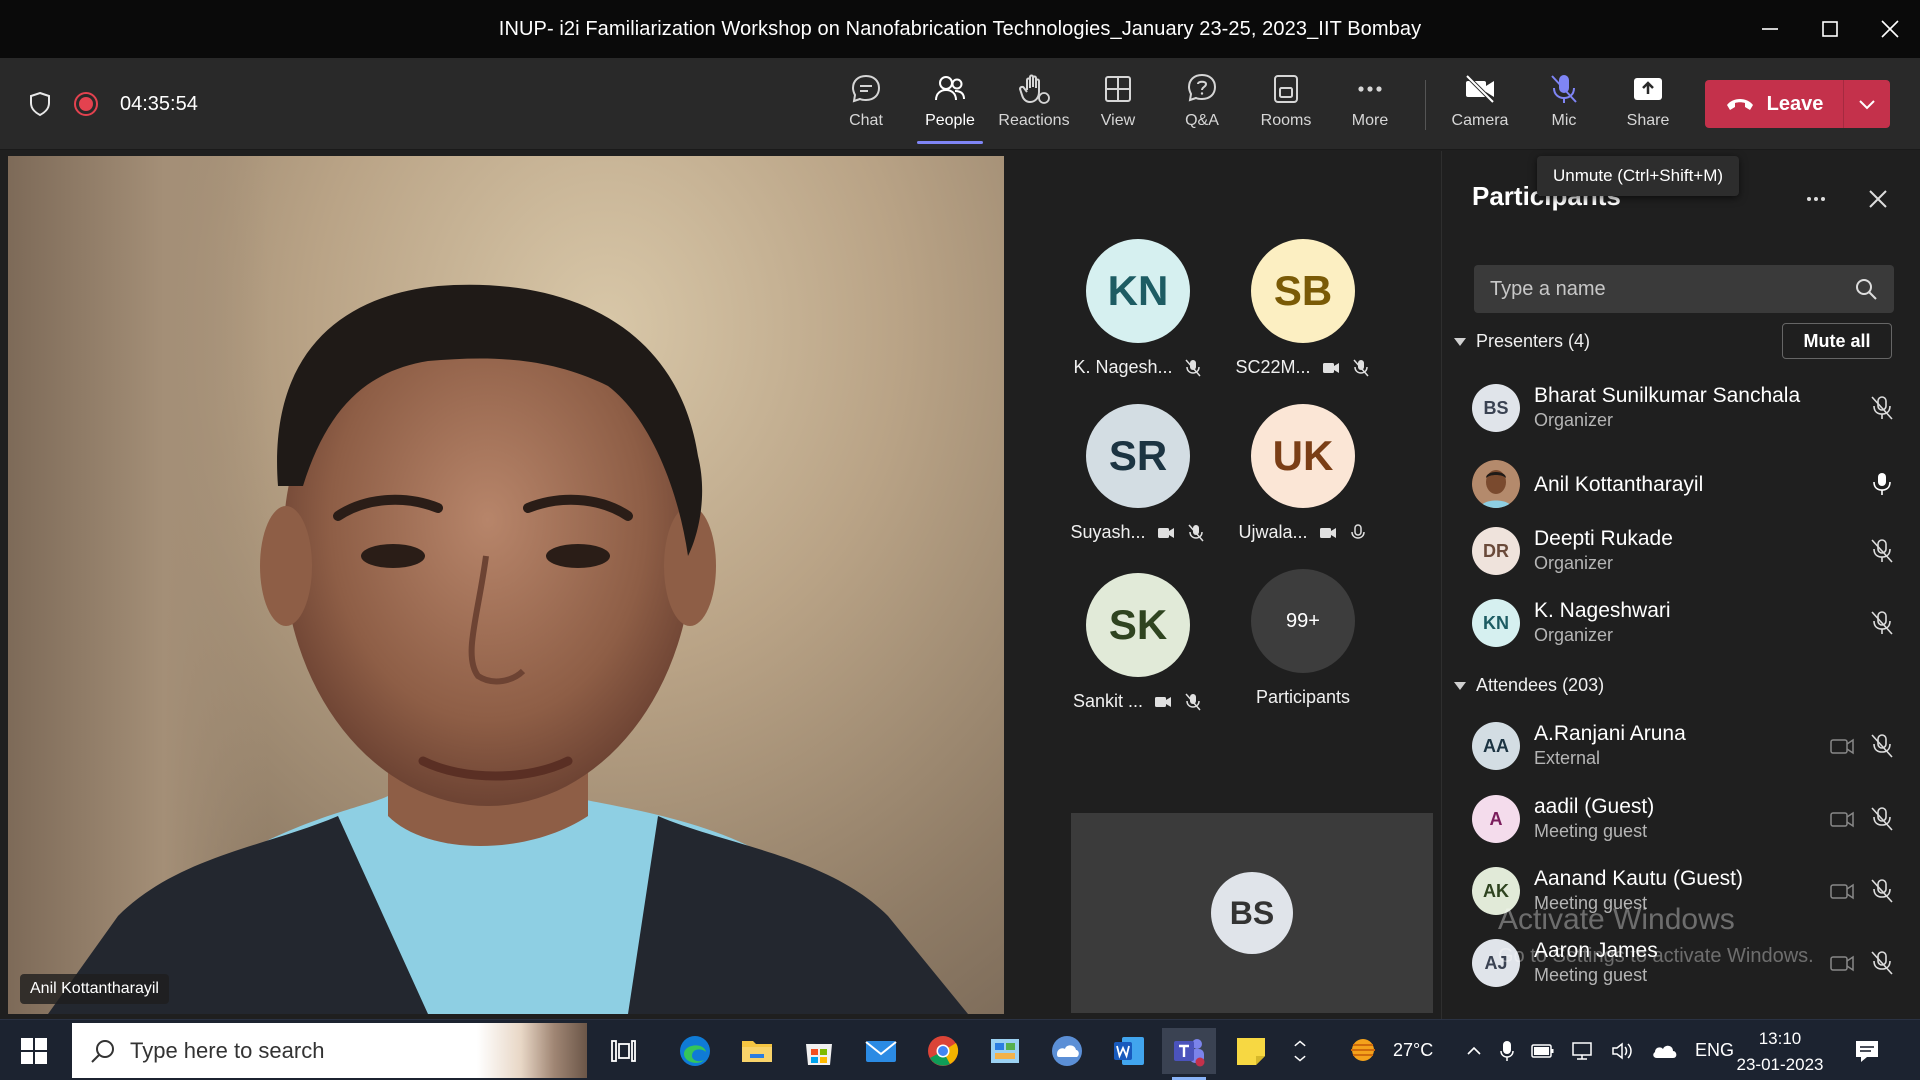 The image size is (1920, 1080). What do you see at coordinates (1425, 105) in the screenshot?
I see `toolbar-divider` at bounding box center [1425, 105].